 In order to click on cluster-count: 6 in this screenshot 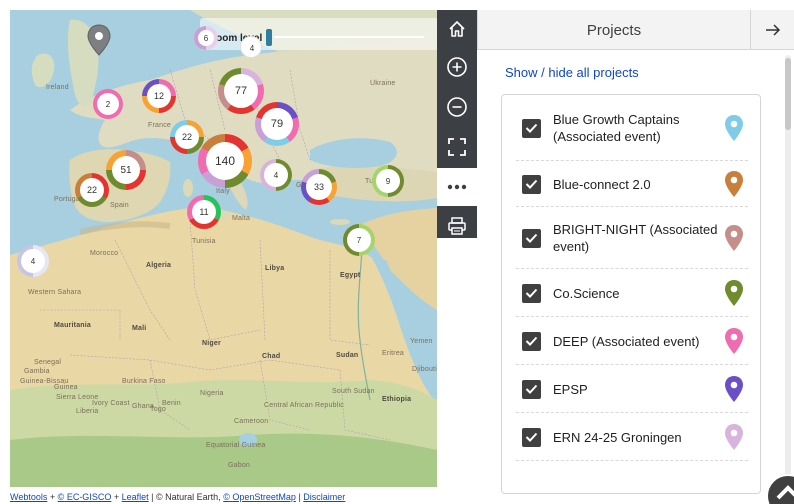, I will do `click(206, 38)`.